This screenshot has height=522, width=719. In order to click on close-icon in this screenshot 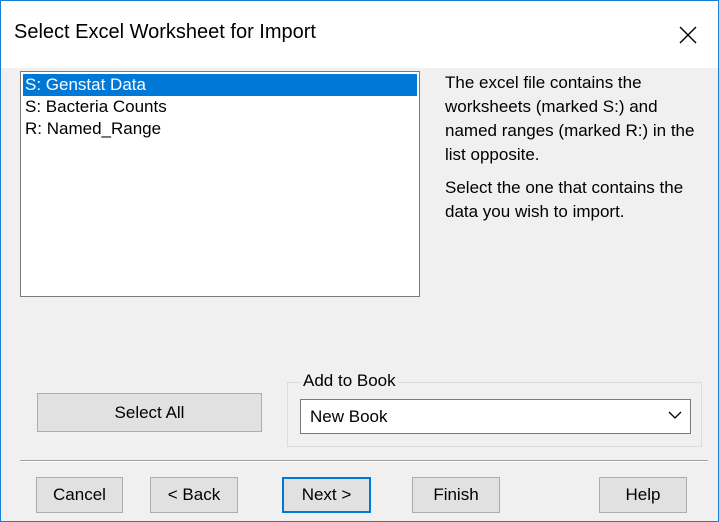, I will do `click(688, 34)`.